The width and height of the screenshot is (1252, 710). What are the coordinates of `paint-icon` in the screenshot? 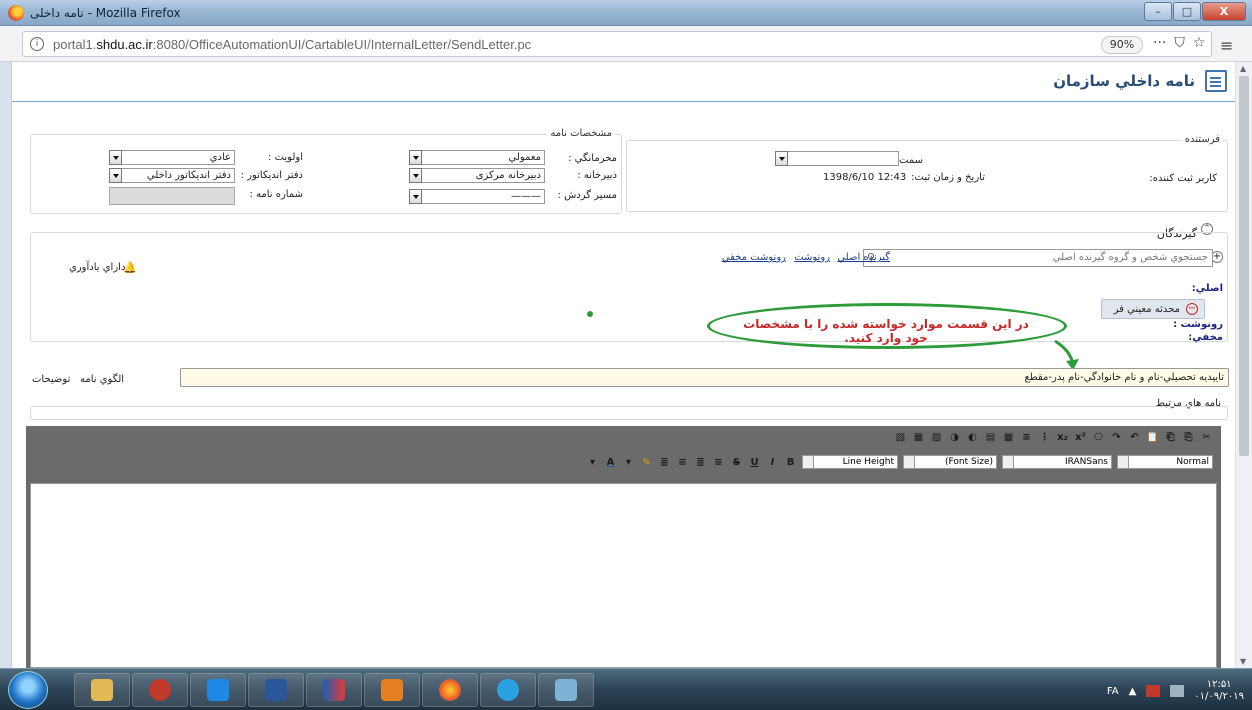 It's located at (566, 690).